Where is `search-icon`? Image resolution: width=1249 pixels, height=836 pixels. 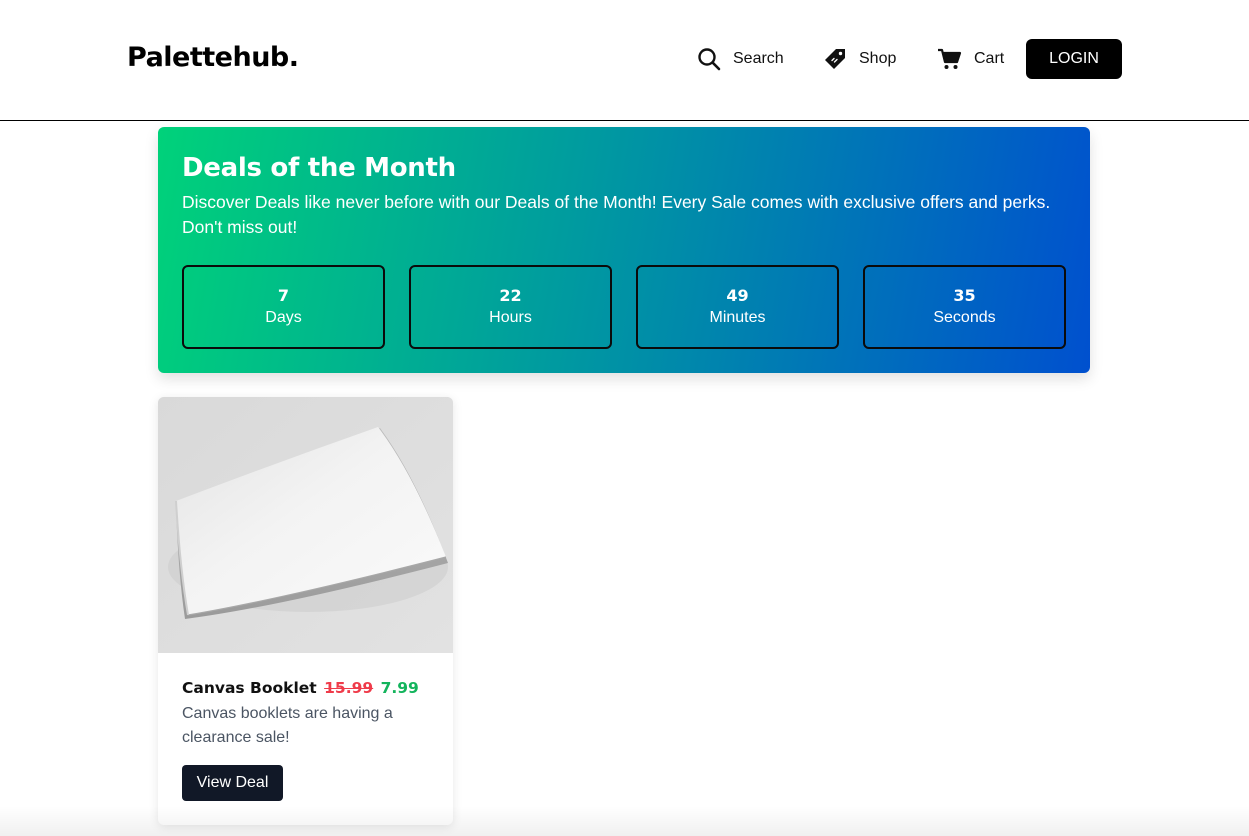
search-icon is located at coordinates (709, 59).